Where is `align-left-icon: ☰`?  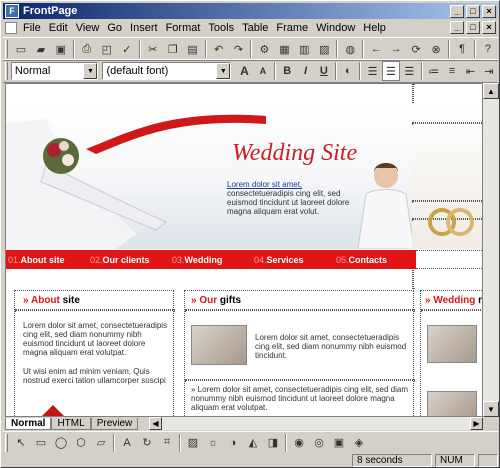
align-left-icon: ☰ is located at coordinates (372, 71).